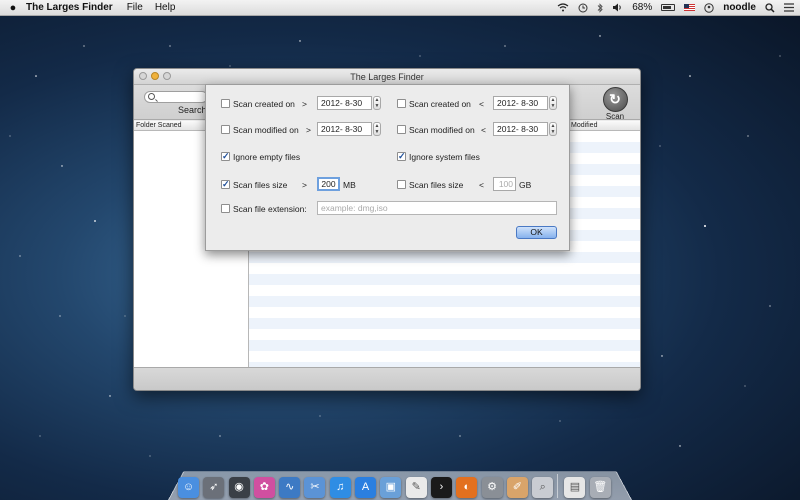 The image size is (800, 500). I want to click on size-max-input: 100, so click(504, 184).